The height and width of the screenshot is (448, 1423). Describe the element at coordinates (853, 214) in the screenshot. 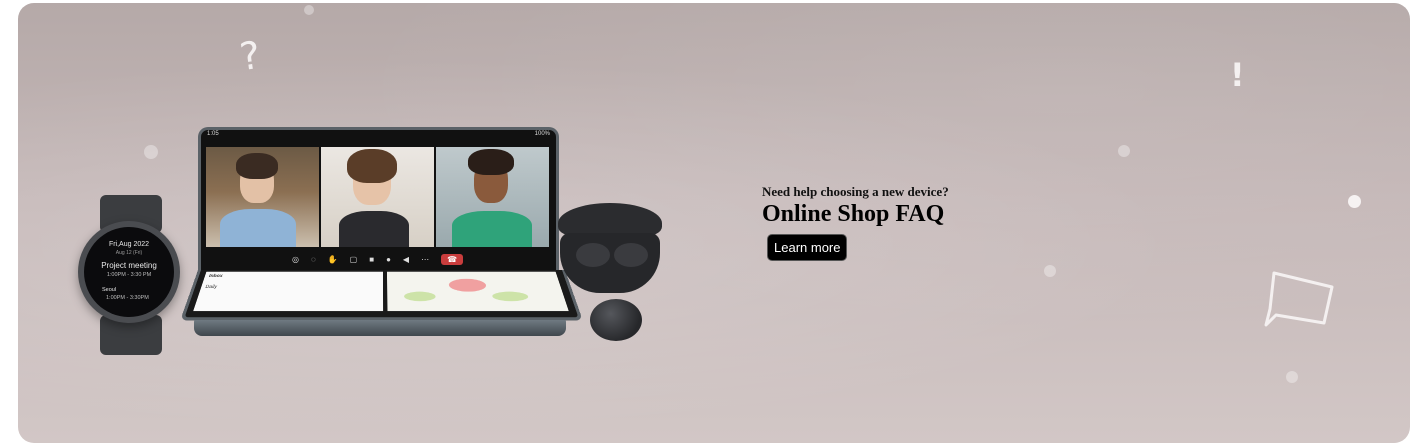

I see `cta-title: Online Shop FAQ` at that location.